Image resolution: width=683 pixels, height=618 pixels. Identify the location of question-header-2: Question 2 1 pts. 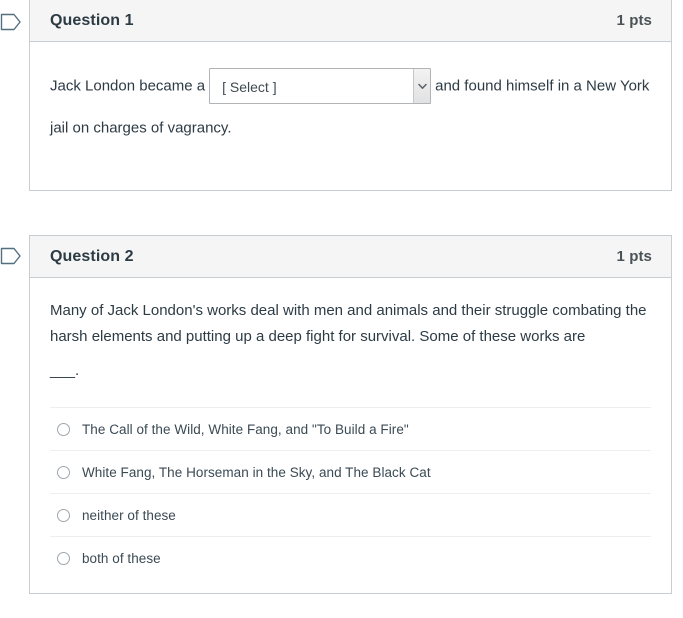
(350, 257).